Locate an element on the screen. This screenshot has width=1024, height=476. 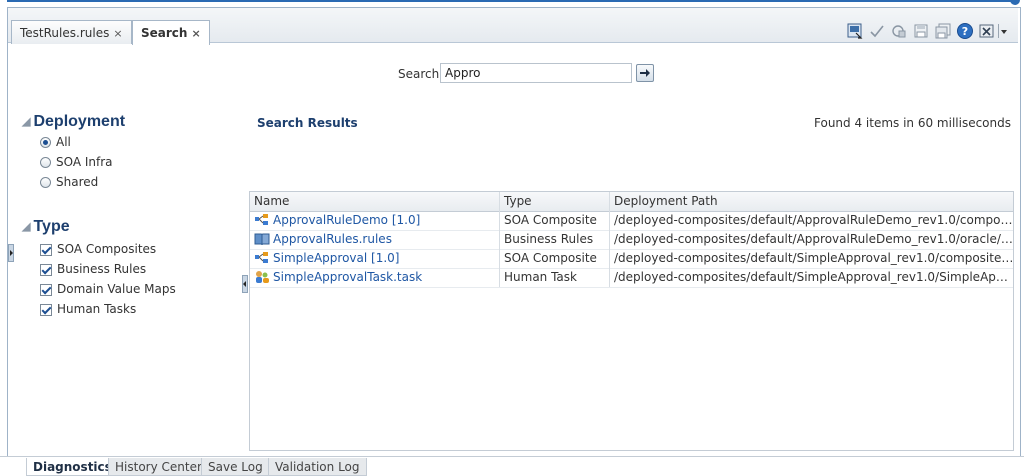
search-go-button is located at coordinates (645, 73).